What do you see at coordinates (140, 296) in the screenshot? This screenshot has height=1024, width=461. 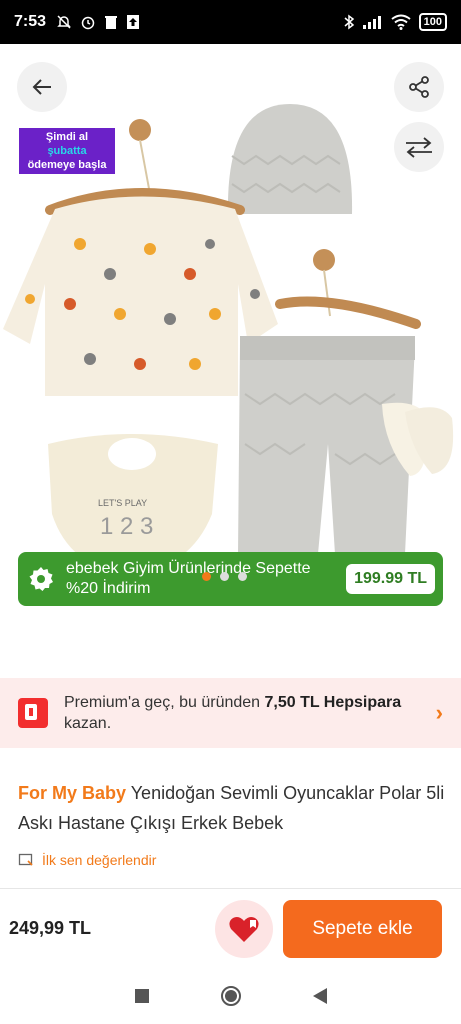 I see `shirt-illustration` at bounding box center [140, 296].